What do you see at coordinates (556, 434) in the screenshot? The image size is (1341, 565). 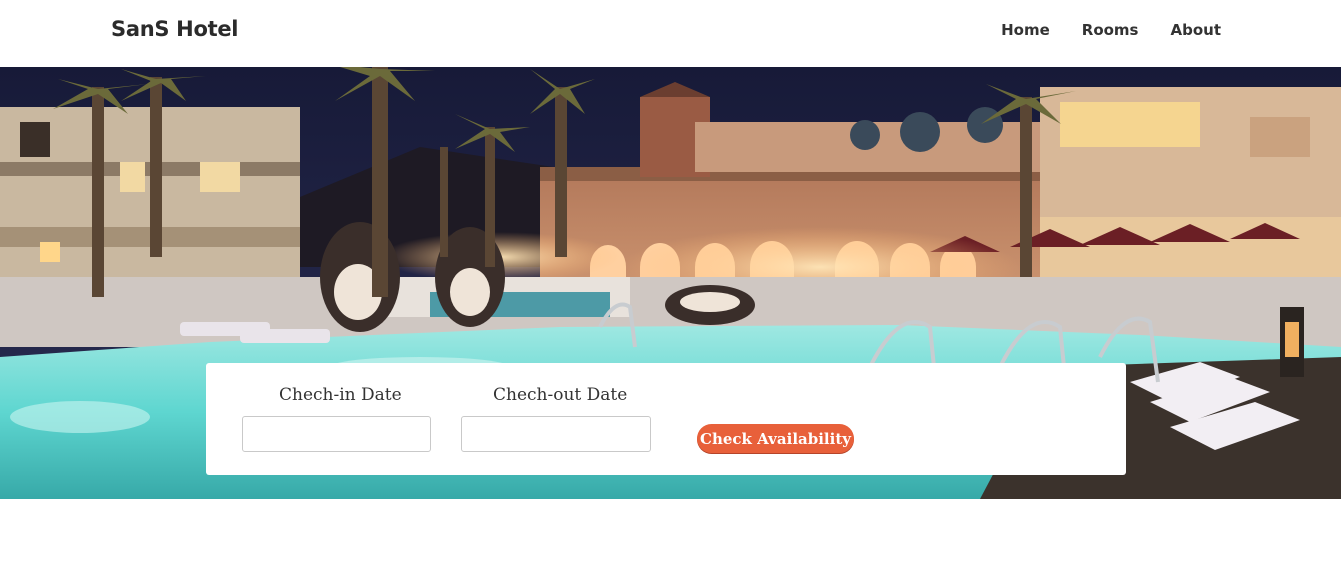 I see `checkout-date-input` at bounding box center [556, 434].